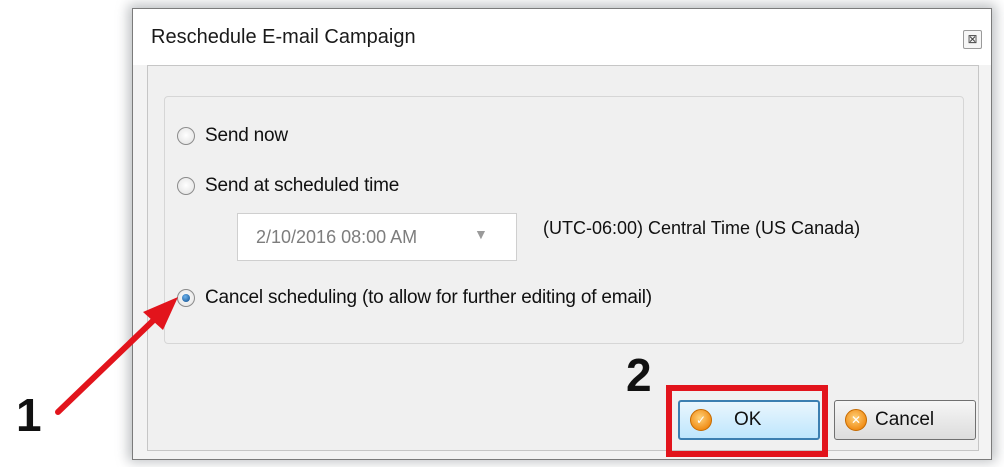  Describe the element at coordinates (481, 234) in the screenshot. I see `chevron-down-icon: ▼` at that location.